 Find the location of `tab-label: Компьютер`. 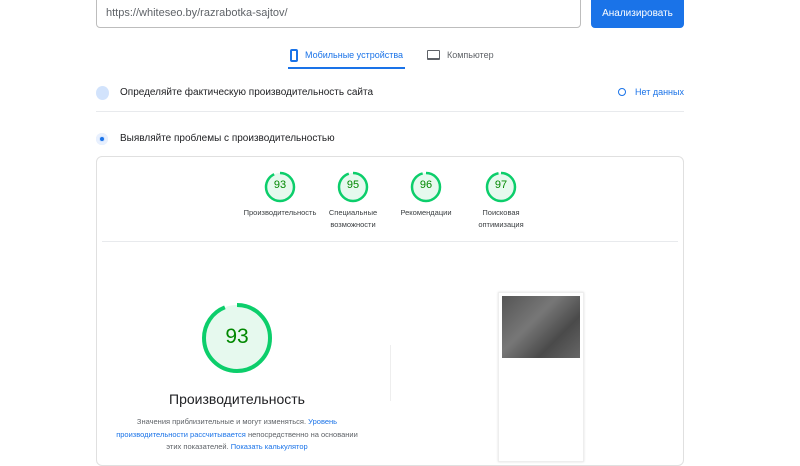

tab-label: Компьютер is located at coordinates (470, 55).